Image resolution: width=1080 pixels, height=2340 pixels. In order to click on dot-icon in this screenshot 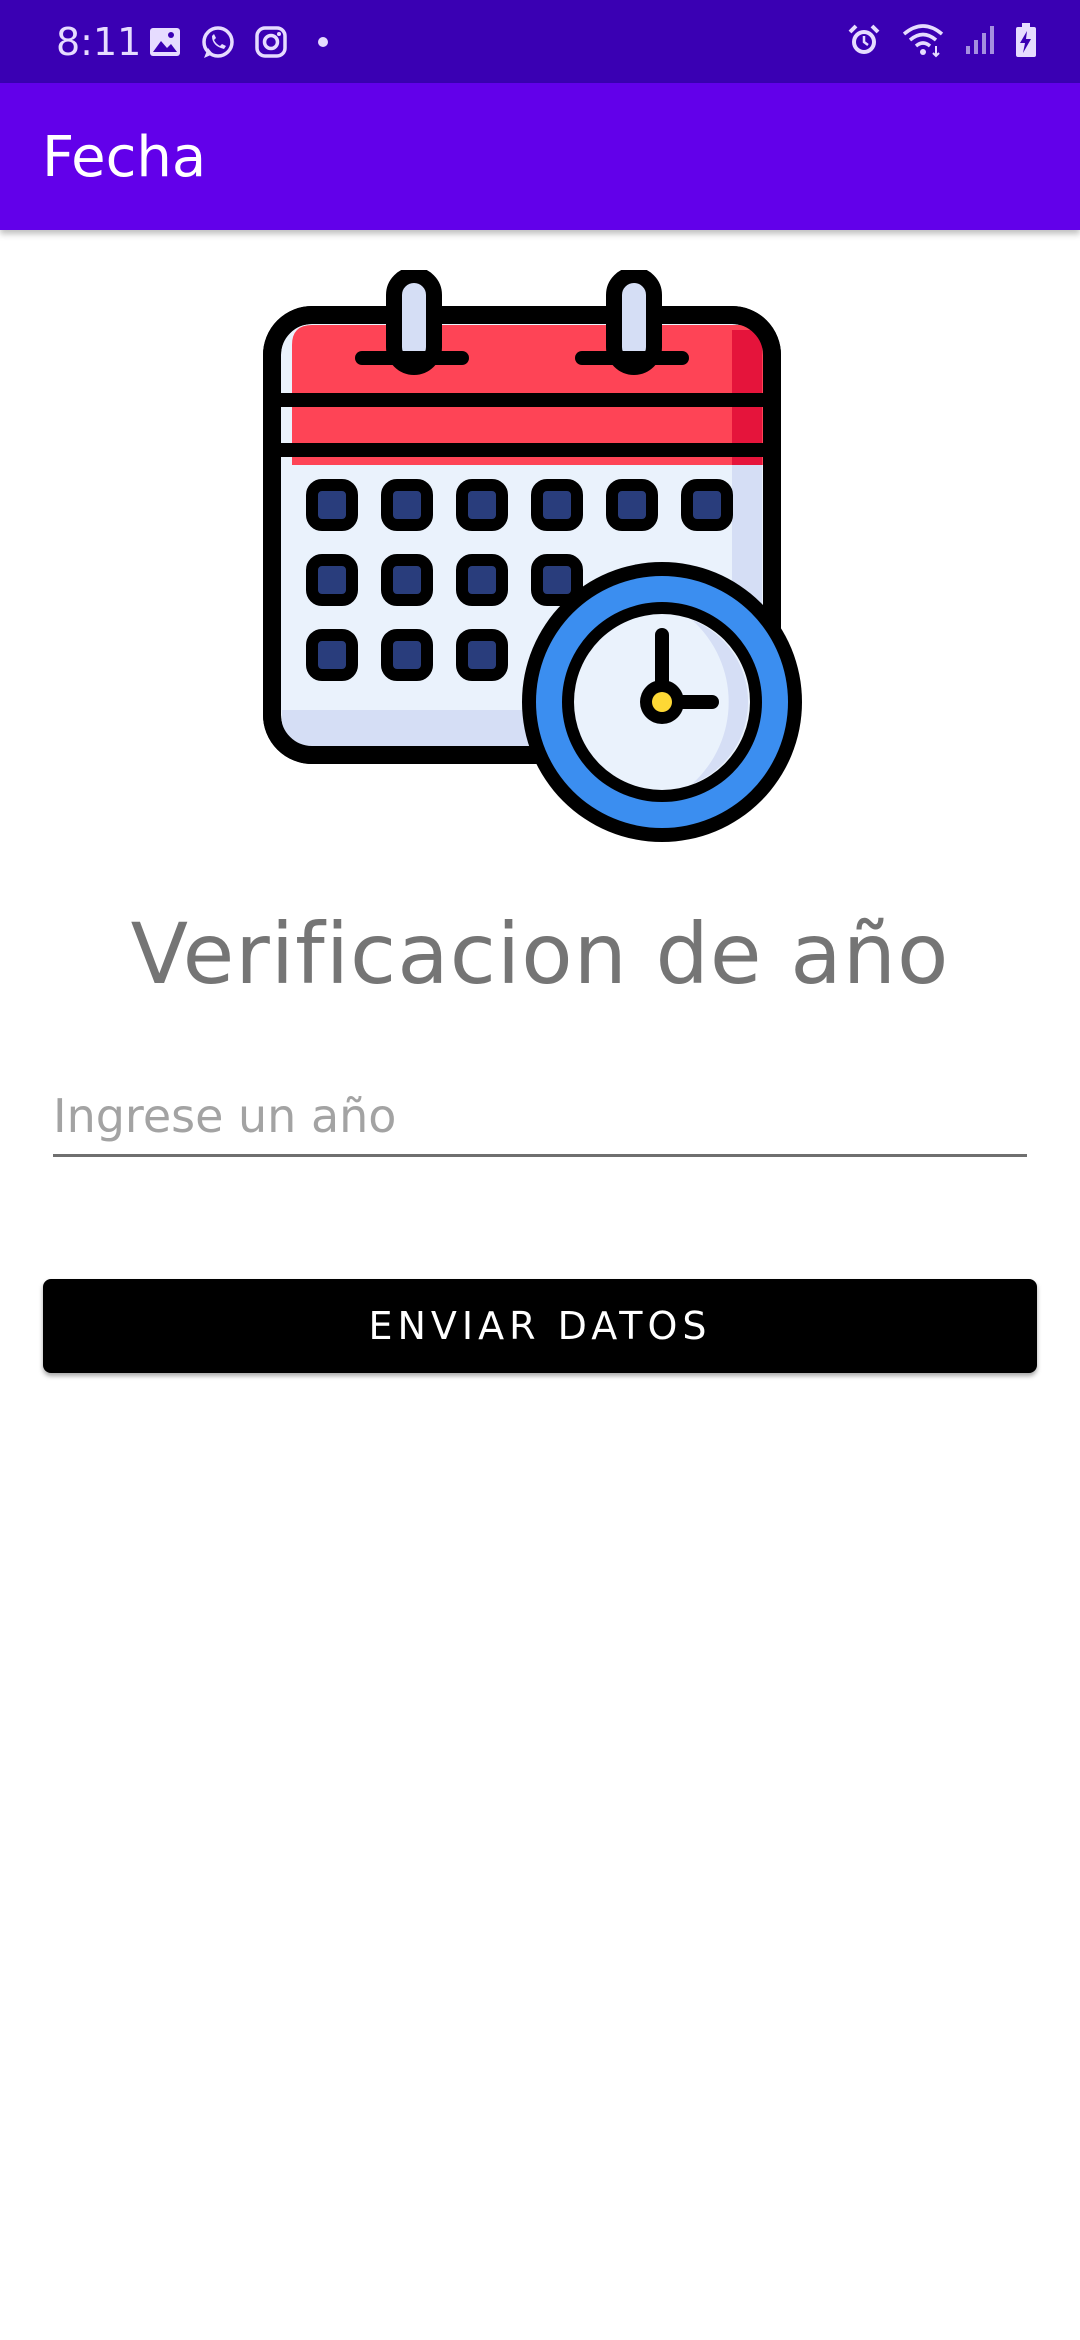, I will do `click(323, 42)`.